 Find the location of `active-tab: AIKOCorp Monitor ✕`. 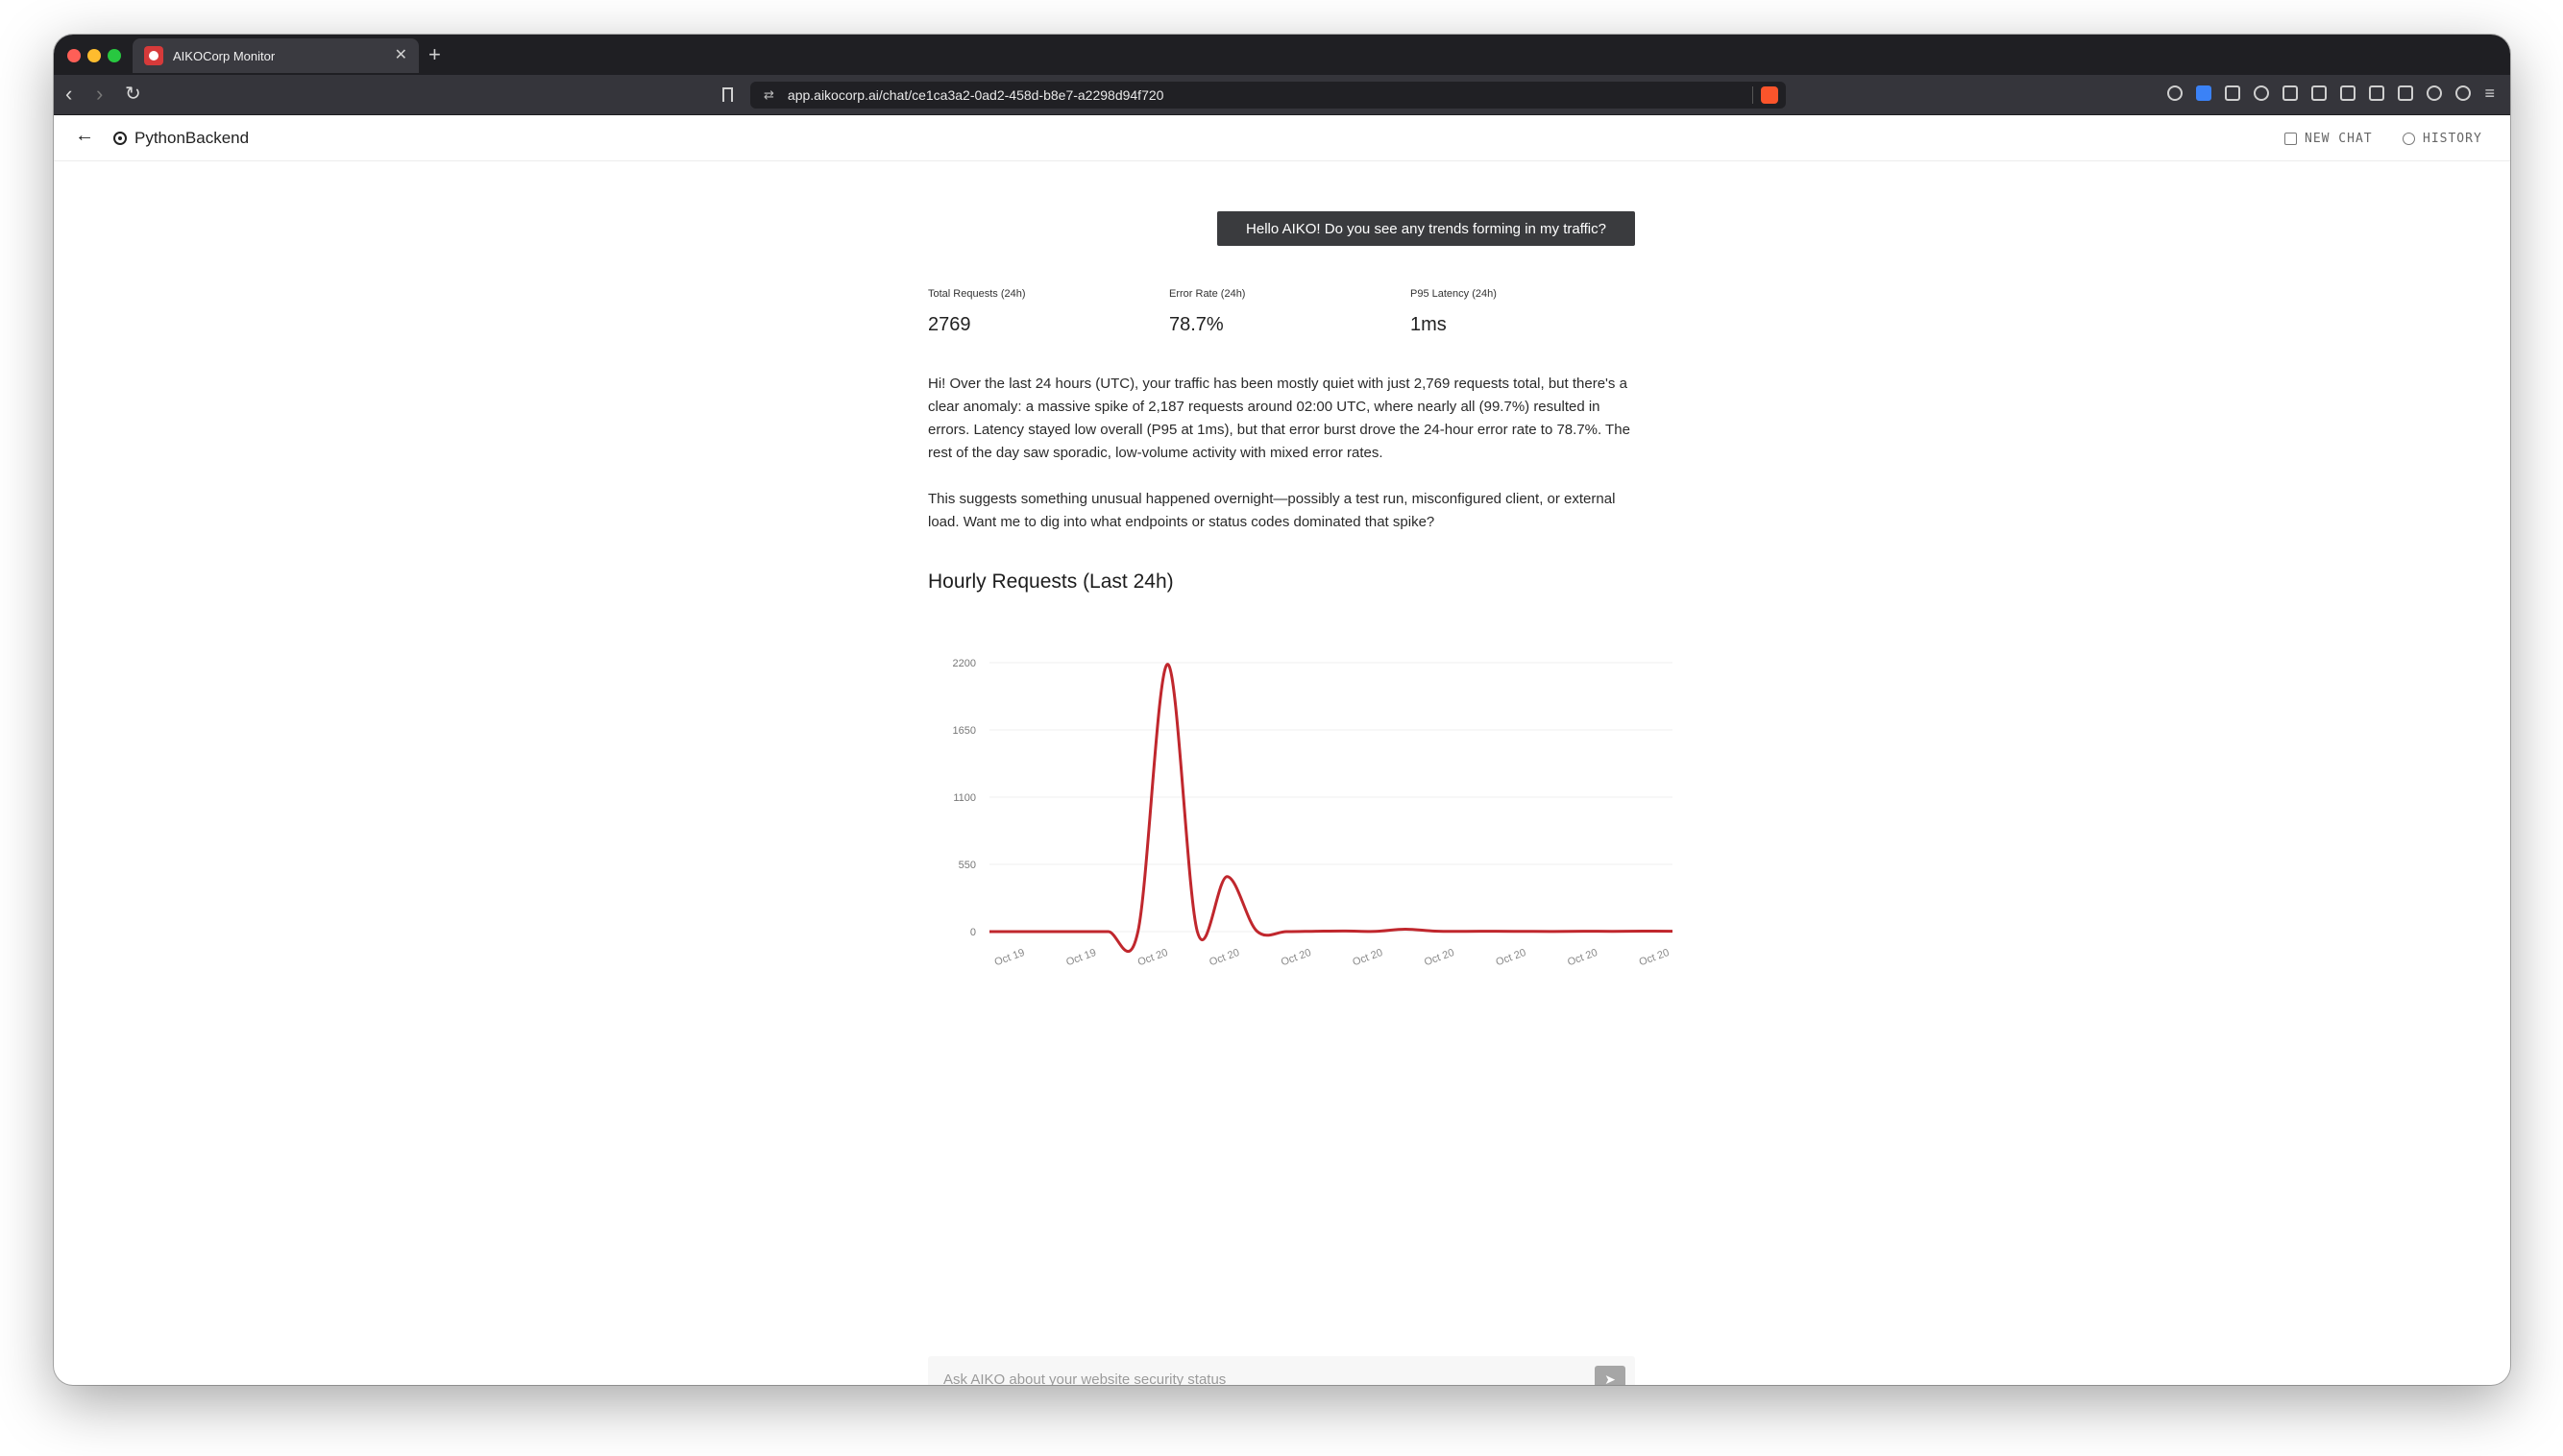

active-tab: AIKOCorp Monitor ✕ is located at coordinates (276, 56).